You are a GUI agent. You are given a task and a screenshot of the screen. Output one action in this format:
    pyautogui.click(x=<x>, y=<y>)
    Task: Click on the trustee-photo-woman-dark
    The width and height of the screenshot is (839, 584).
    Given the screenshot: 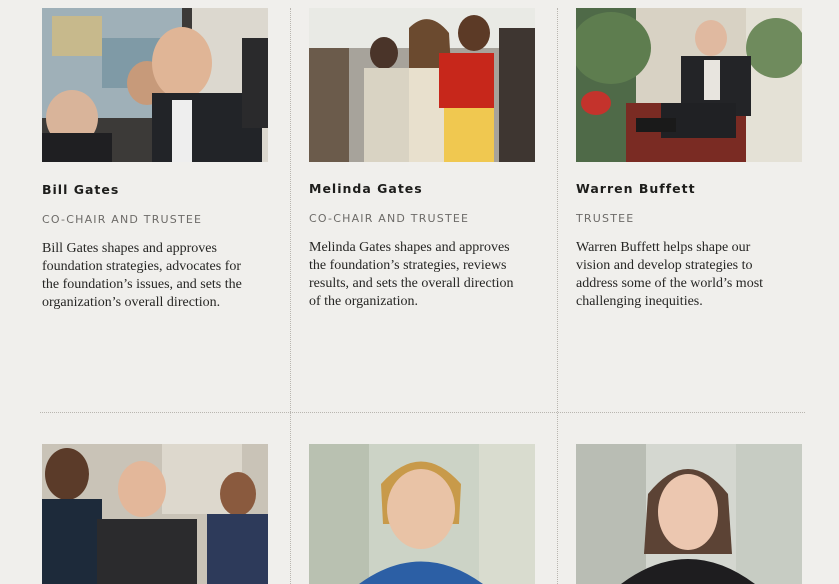 What is the action you would take?
    pyautogui.click(x=689, y=514)
    